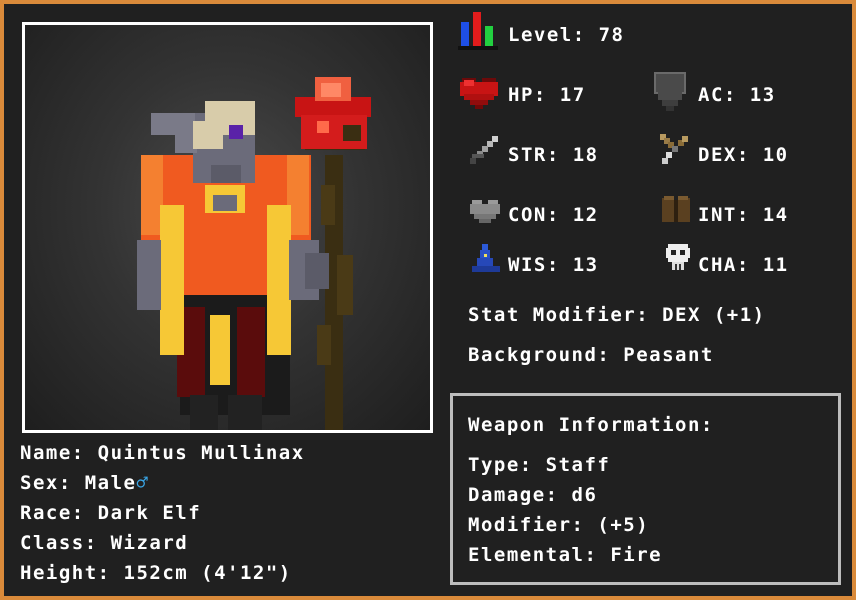 The image size is (856, 600). Describe the element at coordinates (485, 211) in the screenshot. I see `grey-heart-icon` at that location.